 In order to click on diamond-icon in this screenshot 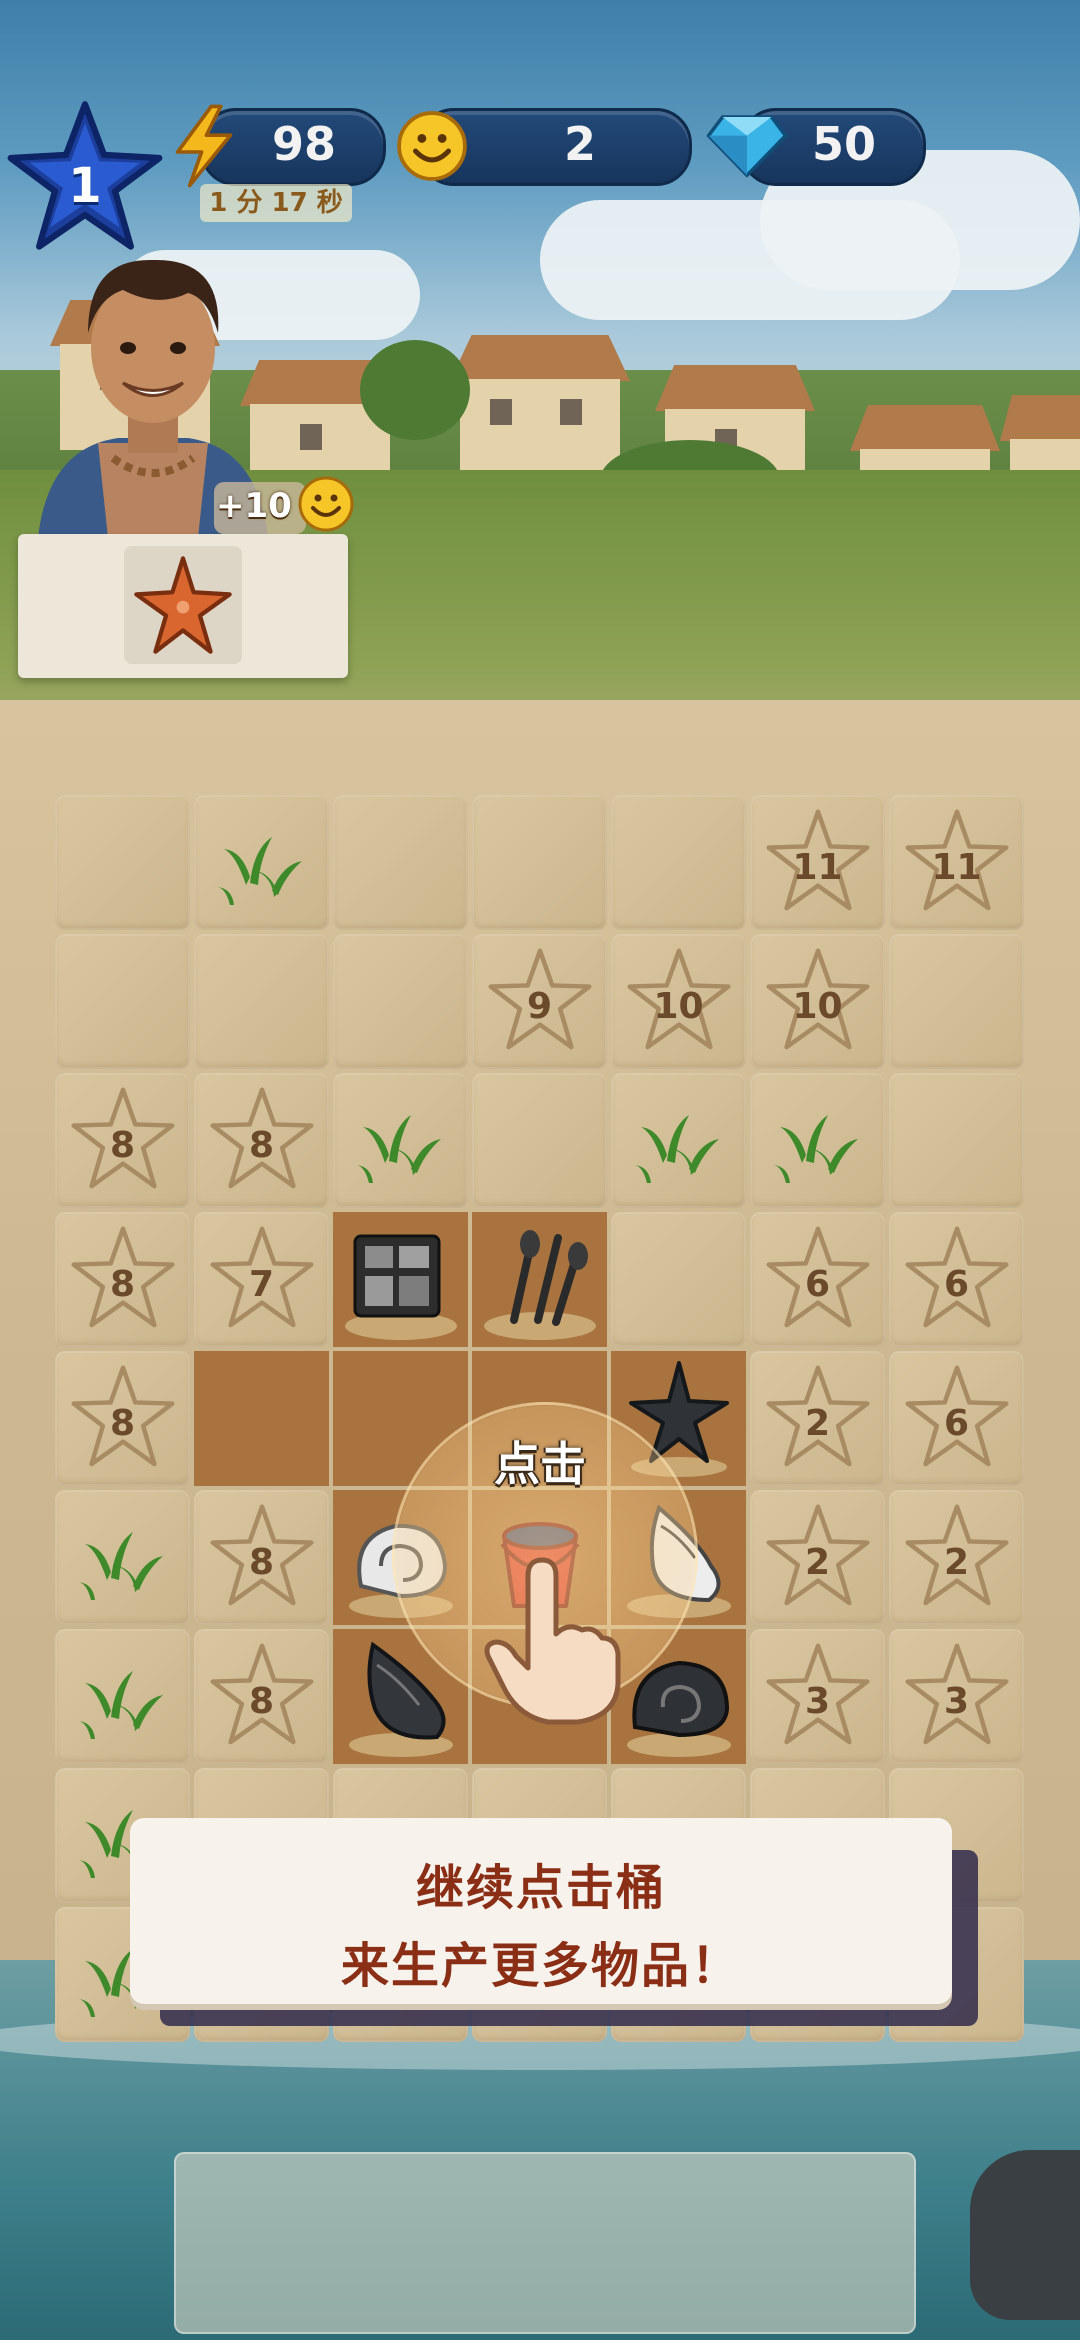, I will do `click(747, 146)`.